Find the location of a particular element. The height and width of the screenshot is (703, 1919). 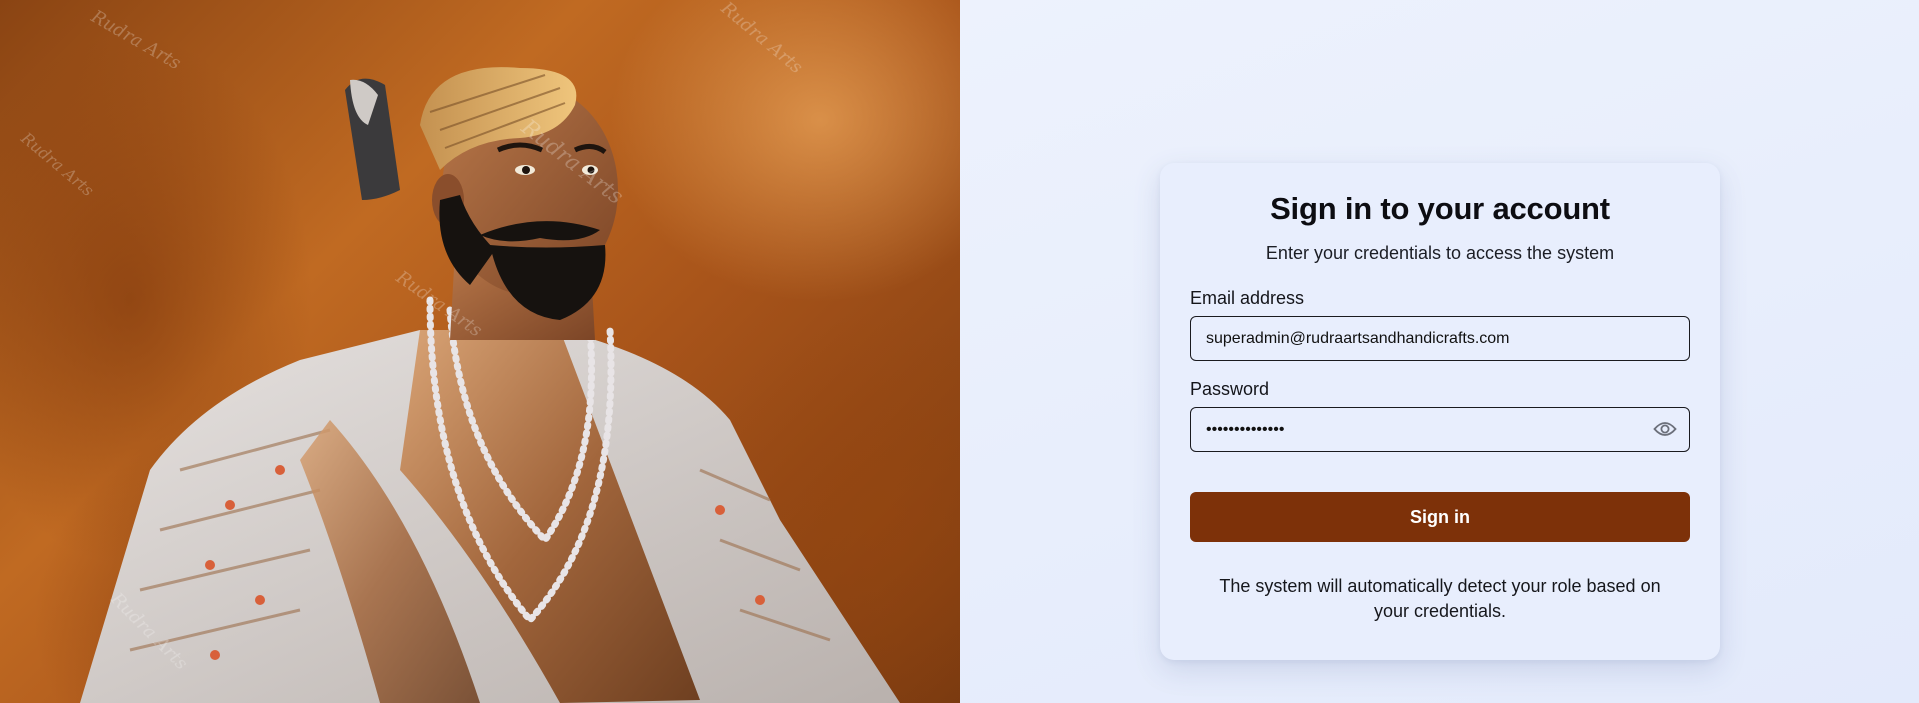

email-label: Email address is located at coordinates (1247, 298).